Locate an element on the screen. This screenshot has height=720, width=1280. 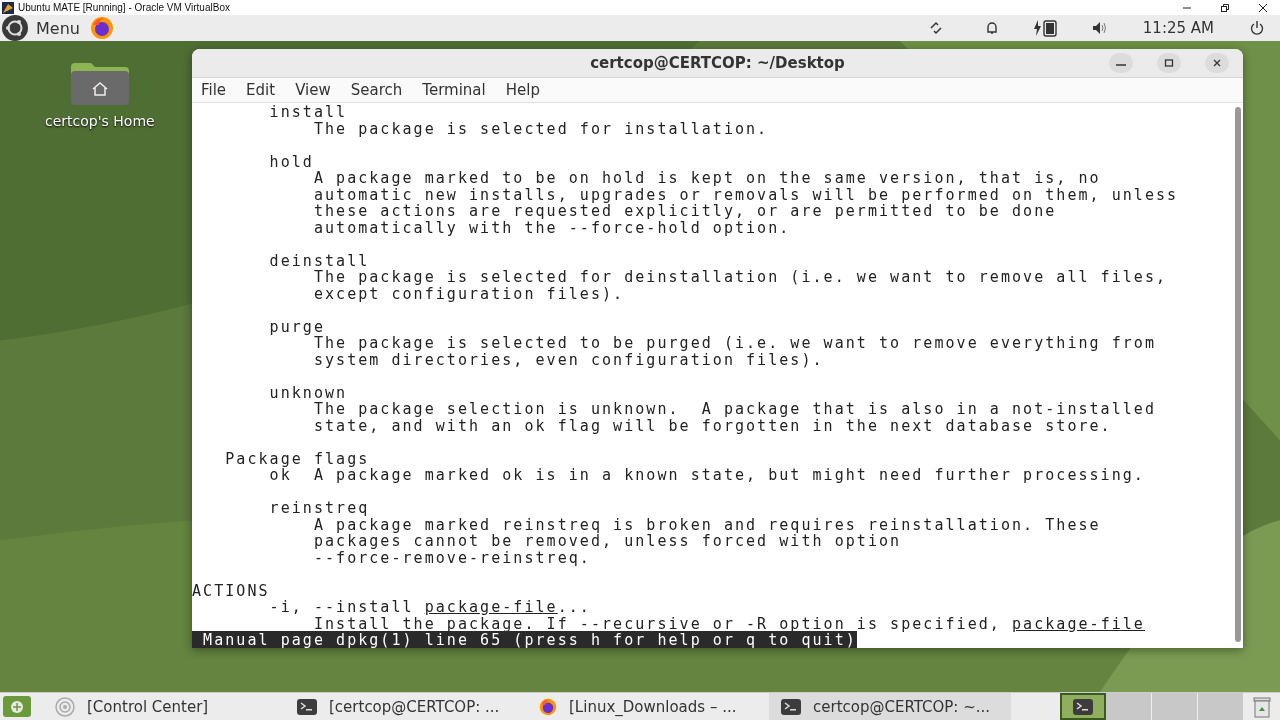
terminal-line: Install the package. If --recursive or -R option is specified, package-file is located at coordinates (729, 623).